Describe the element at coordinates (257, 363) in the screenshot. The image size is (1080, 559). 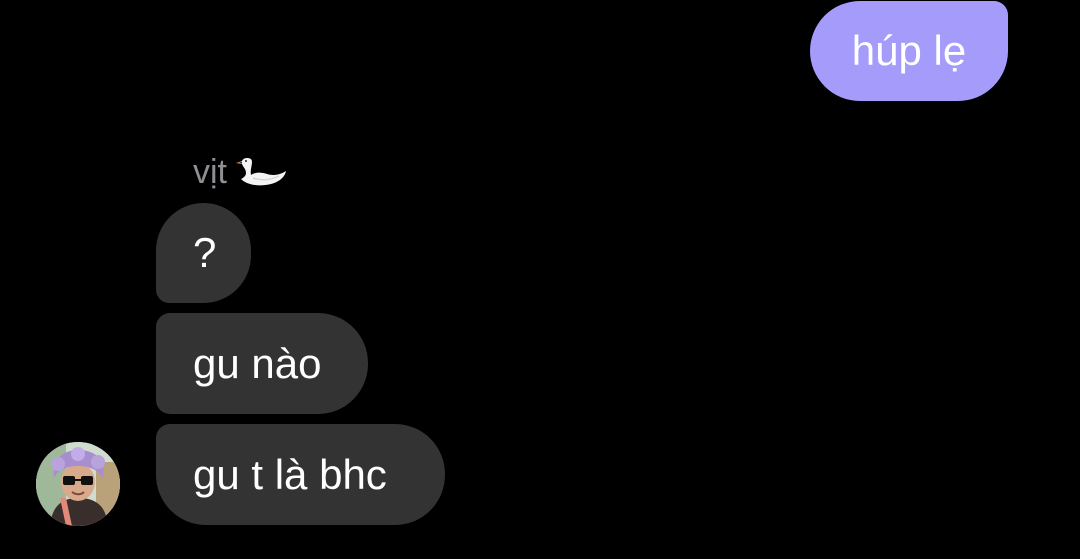
I see `message-text: gu nào` at that location.